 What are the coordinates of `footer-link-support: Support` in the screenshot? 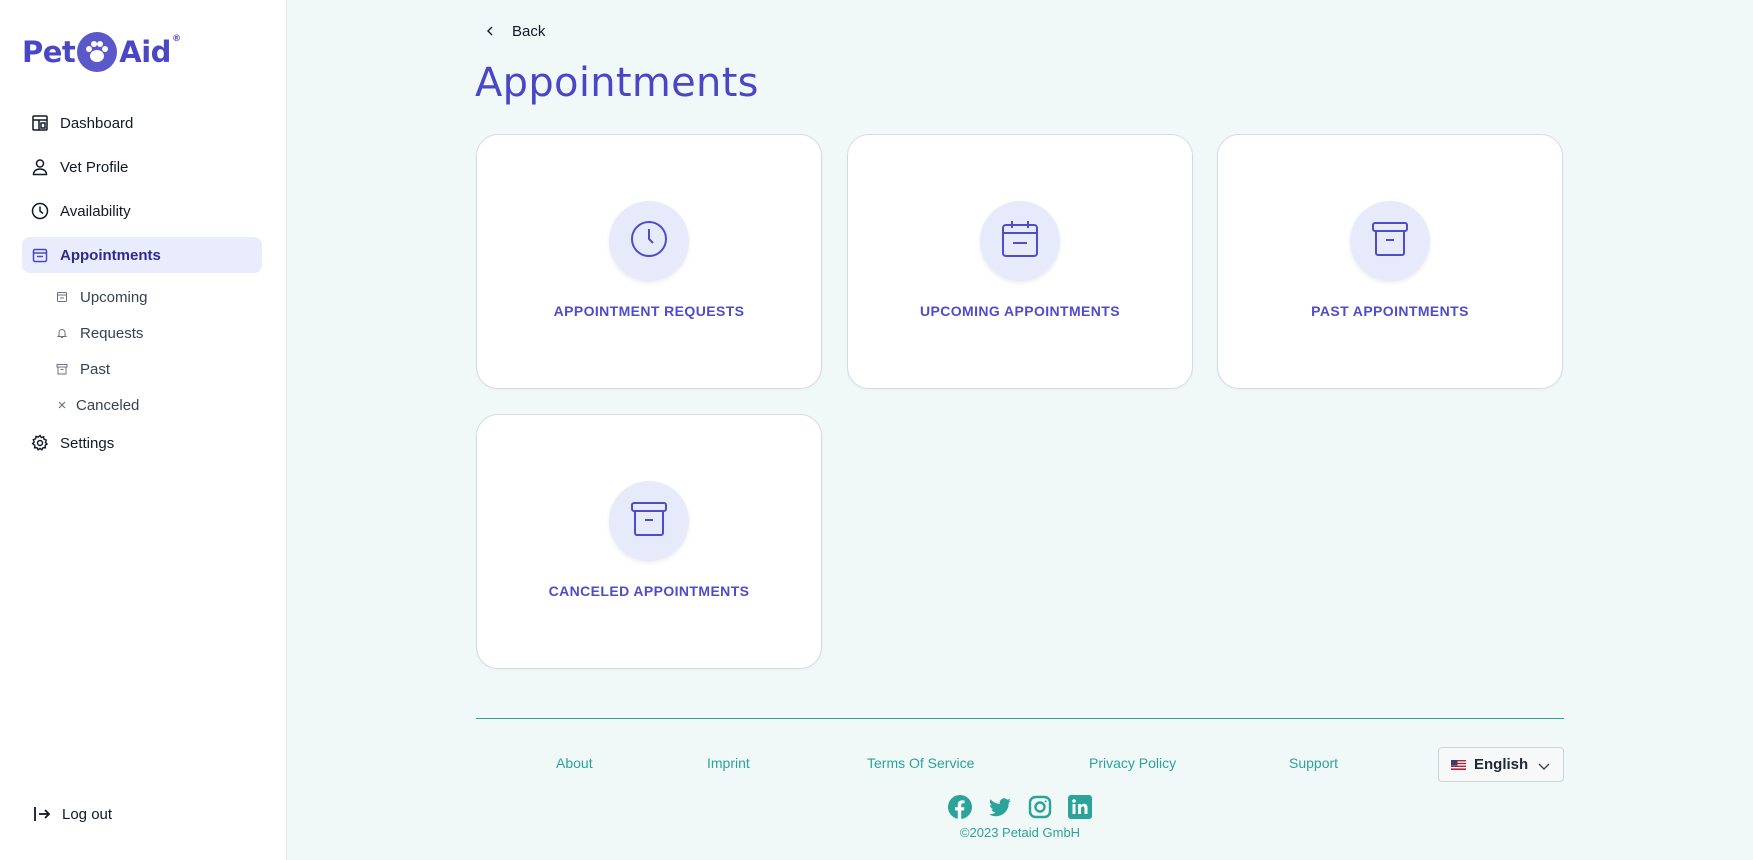 It's located at (1313, 763).